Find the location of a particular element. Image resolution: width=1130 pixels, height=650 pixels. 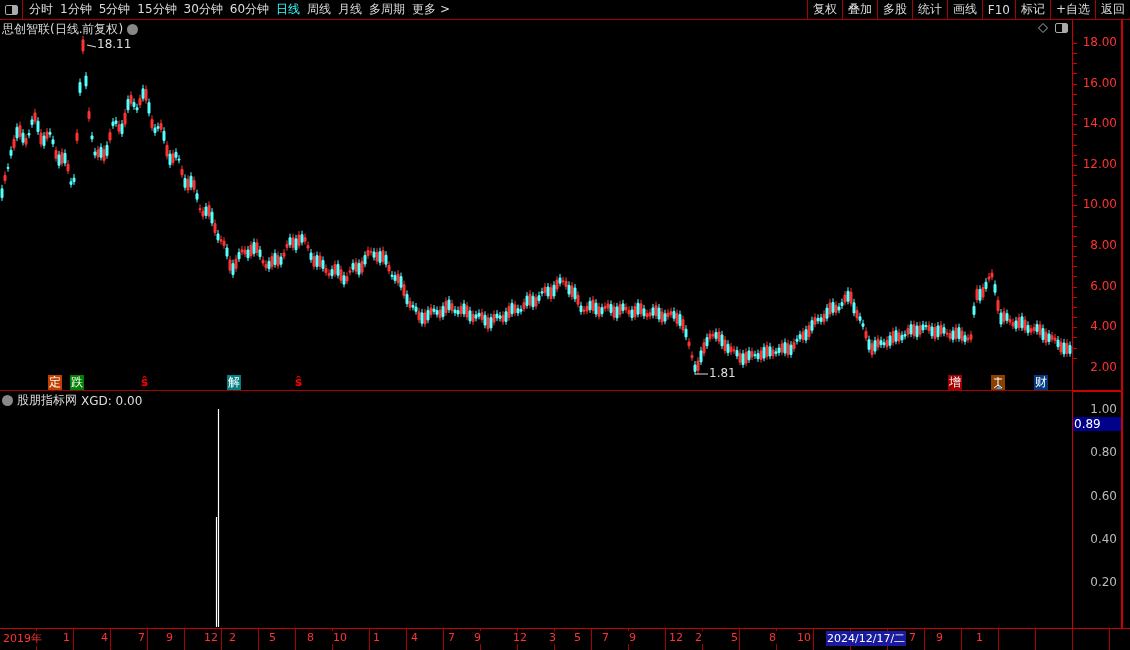

period-tab: 分时 is located at coordinates (41, 9).